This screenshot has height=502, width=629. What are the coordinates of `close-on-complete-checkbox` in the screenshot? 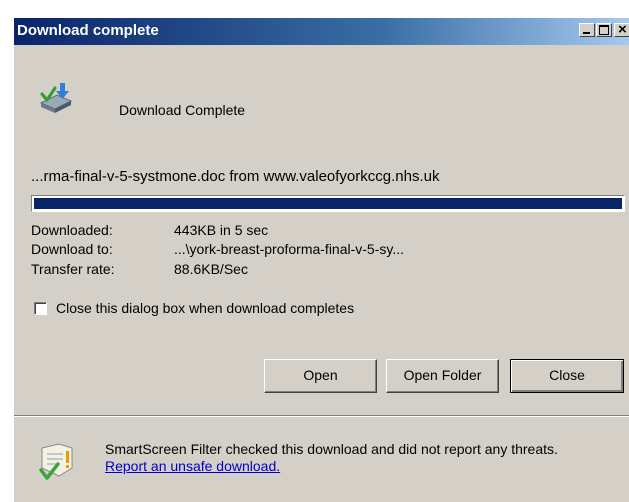 It's located at (40, 308).